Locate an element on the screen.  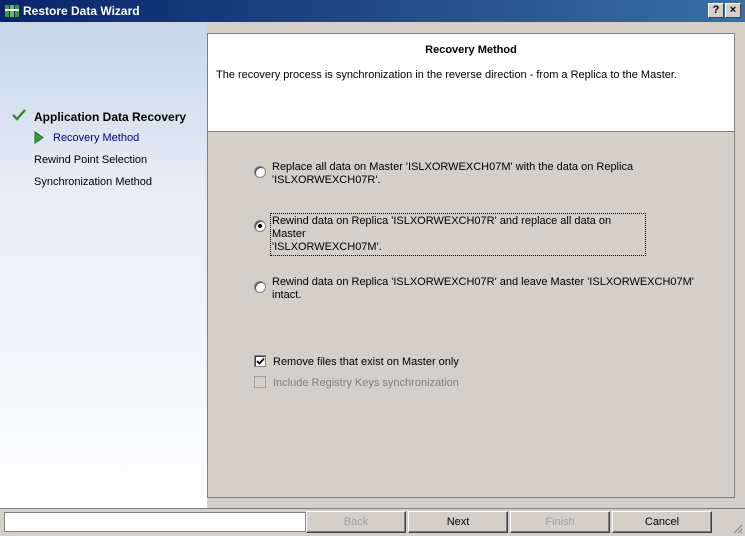
window-title: Restore Data Wizard is located at coordinates (81, 11).